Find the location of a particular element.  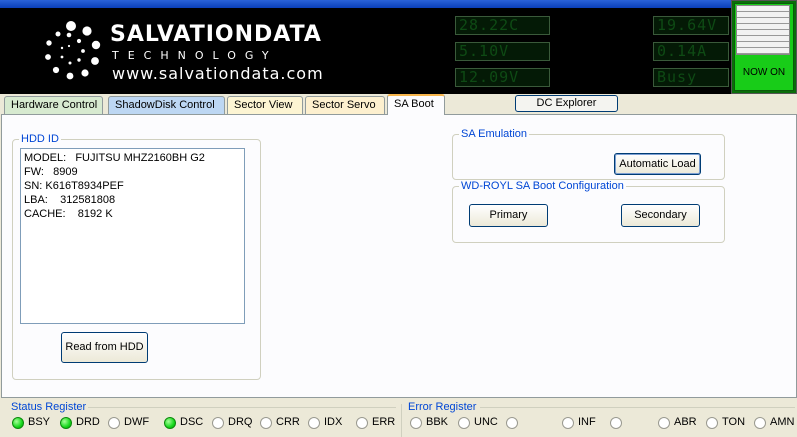

led-inf is located at coordinates (568, 423).